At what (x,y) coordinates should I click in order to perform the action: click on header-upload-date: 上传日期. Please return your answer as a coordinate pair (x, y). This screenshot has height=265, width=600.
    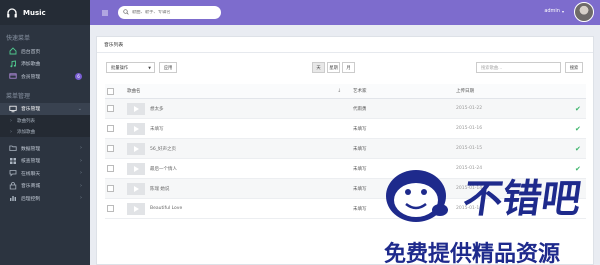
    Looking at the image, I should click on (465, 91).